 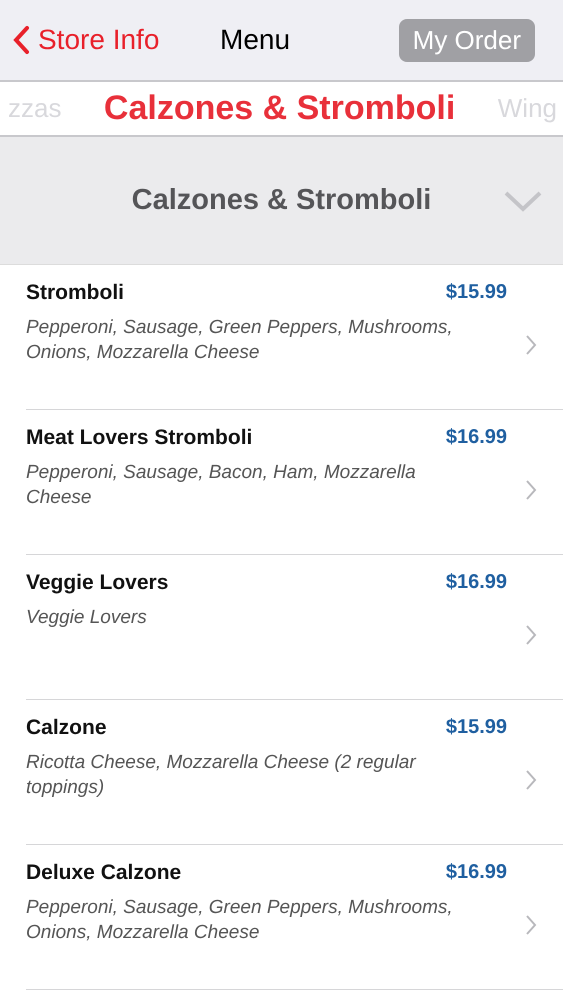 What do you see at coordinates (139, 438) in the screenshot?
I see `item-name: Meat Lovers Stromboli` at bounding box center [139, 438].